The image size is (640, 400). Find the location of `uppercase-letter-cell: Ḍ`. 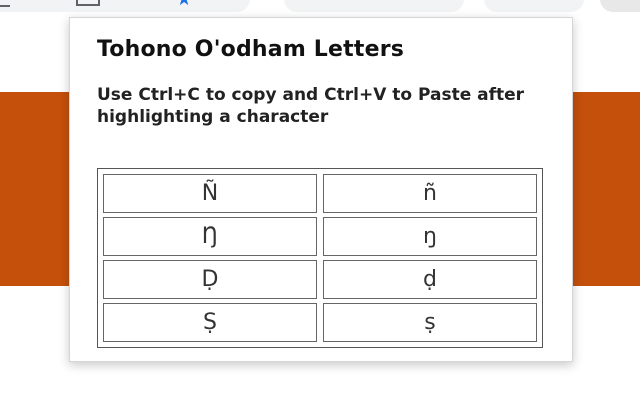

uppercase-letter-cell: Ḍ is located at coordinates (210, 279).